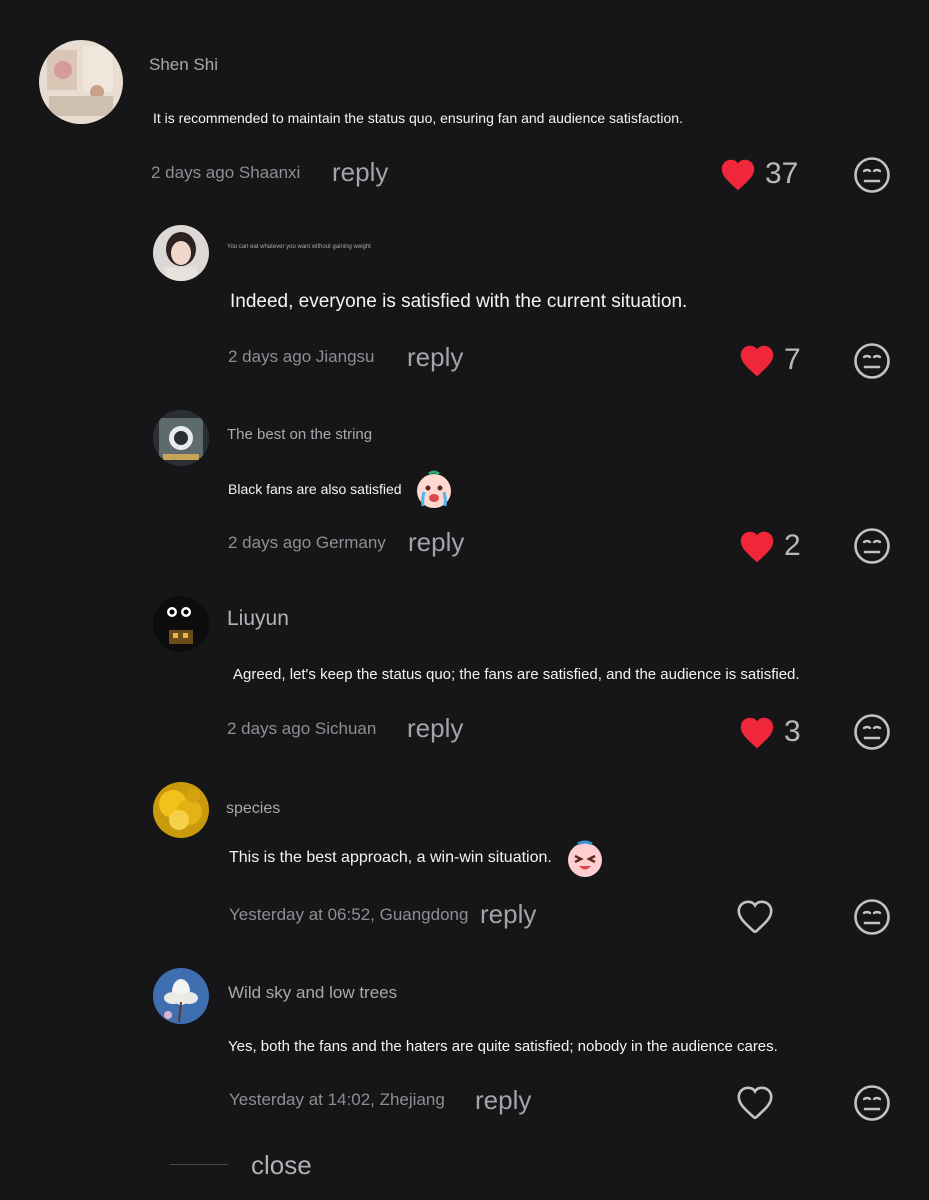 This screenshot has width=929, height=1200. I want to click on laughing-face-sticker, so click(585, 858).